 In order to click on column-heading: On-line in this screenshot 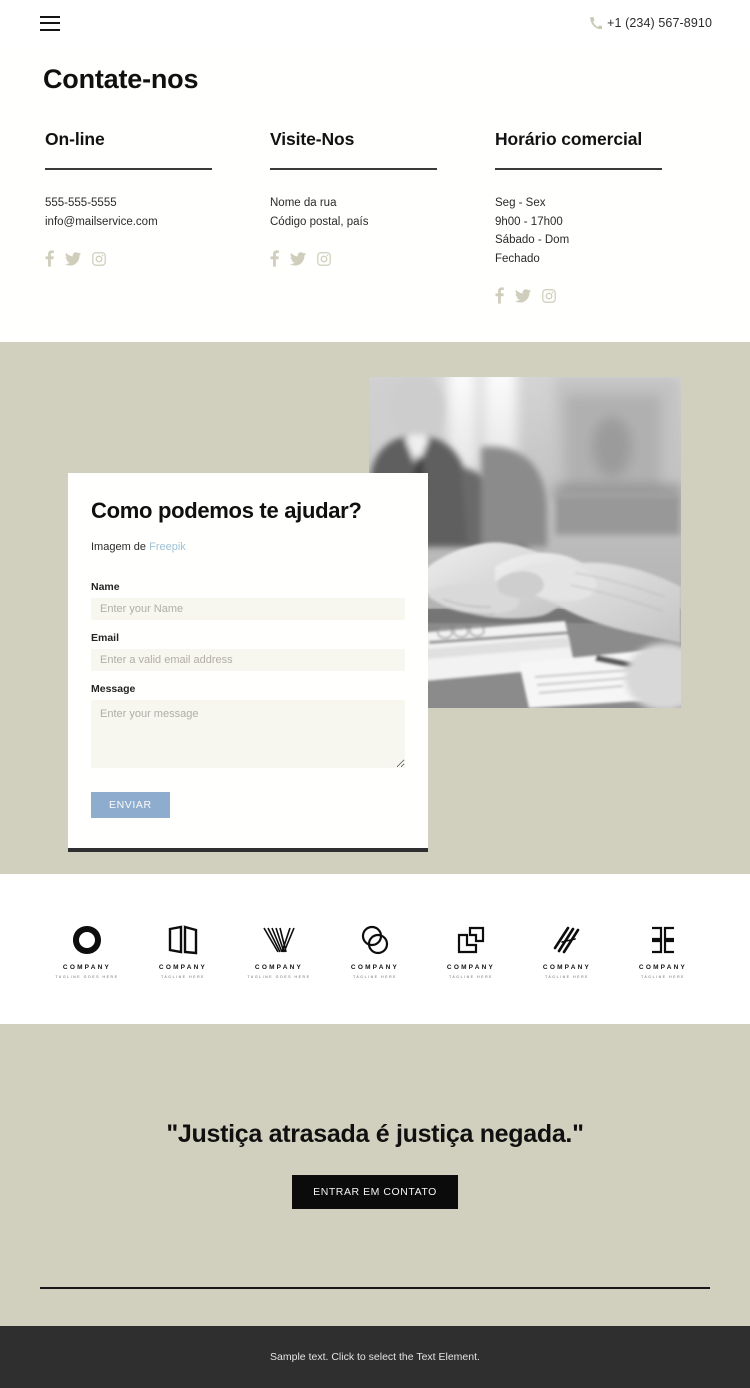, I will do `click(75, 139)`.